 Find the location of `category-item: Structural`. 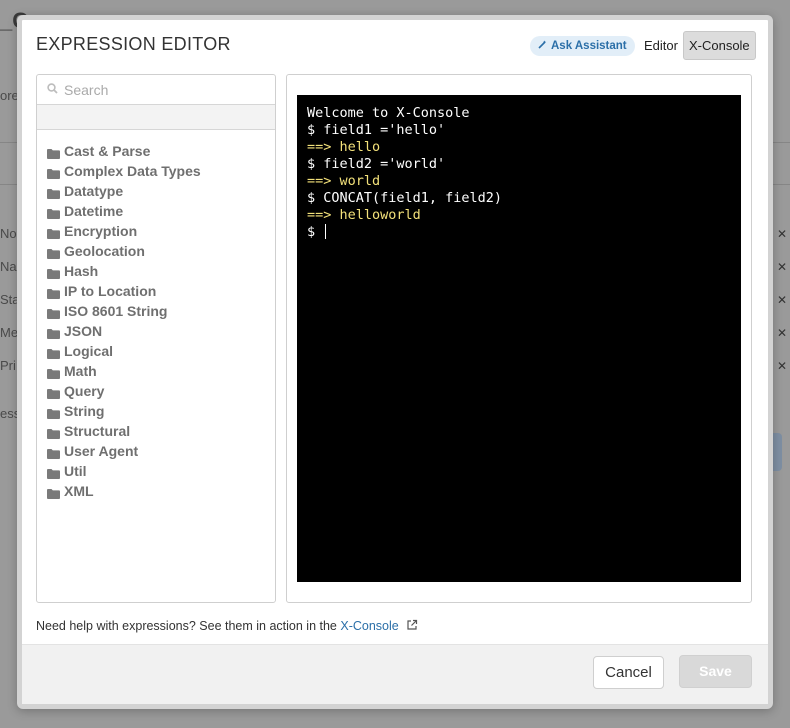

category-item: Structural is located at coordinates (124, 431).